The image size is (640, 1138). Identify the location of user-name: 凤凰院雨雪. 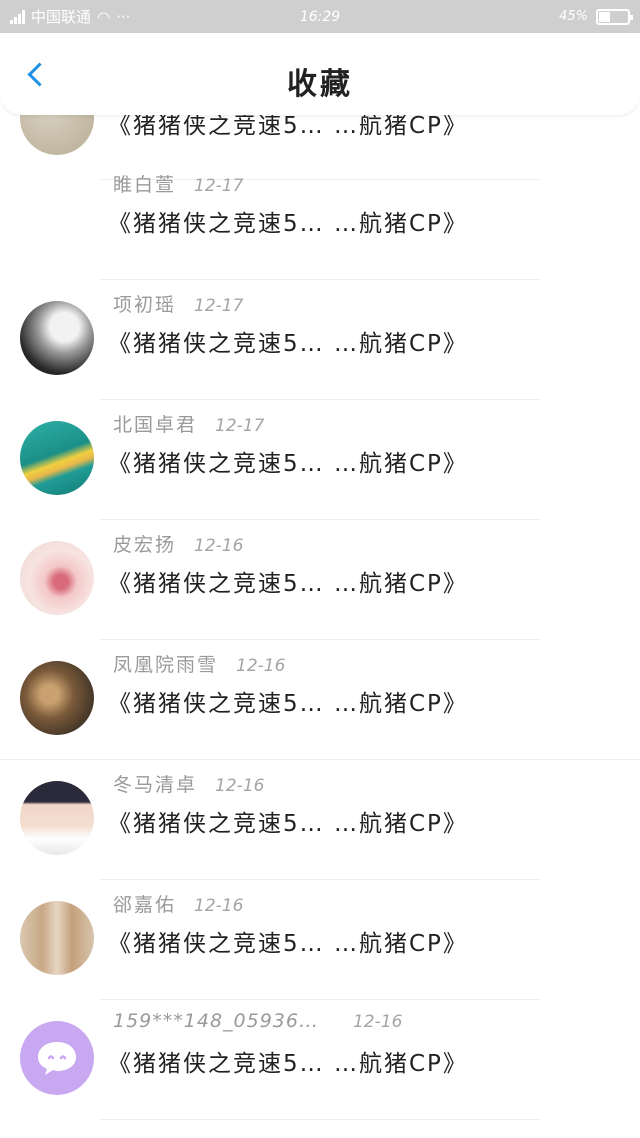
(165, 663).